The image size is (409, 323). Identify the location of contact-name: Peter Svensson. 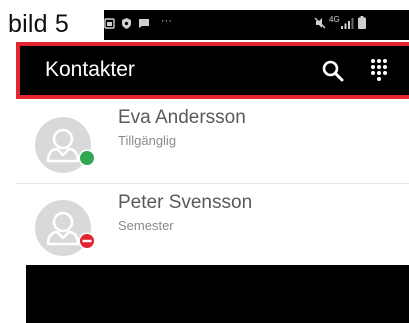
(185, 202).